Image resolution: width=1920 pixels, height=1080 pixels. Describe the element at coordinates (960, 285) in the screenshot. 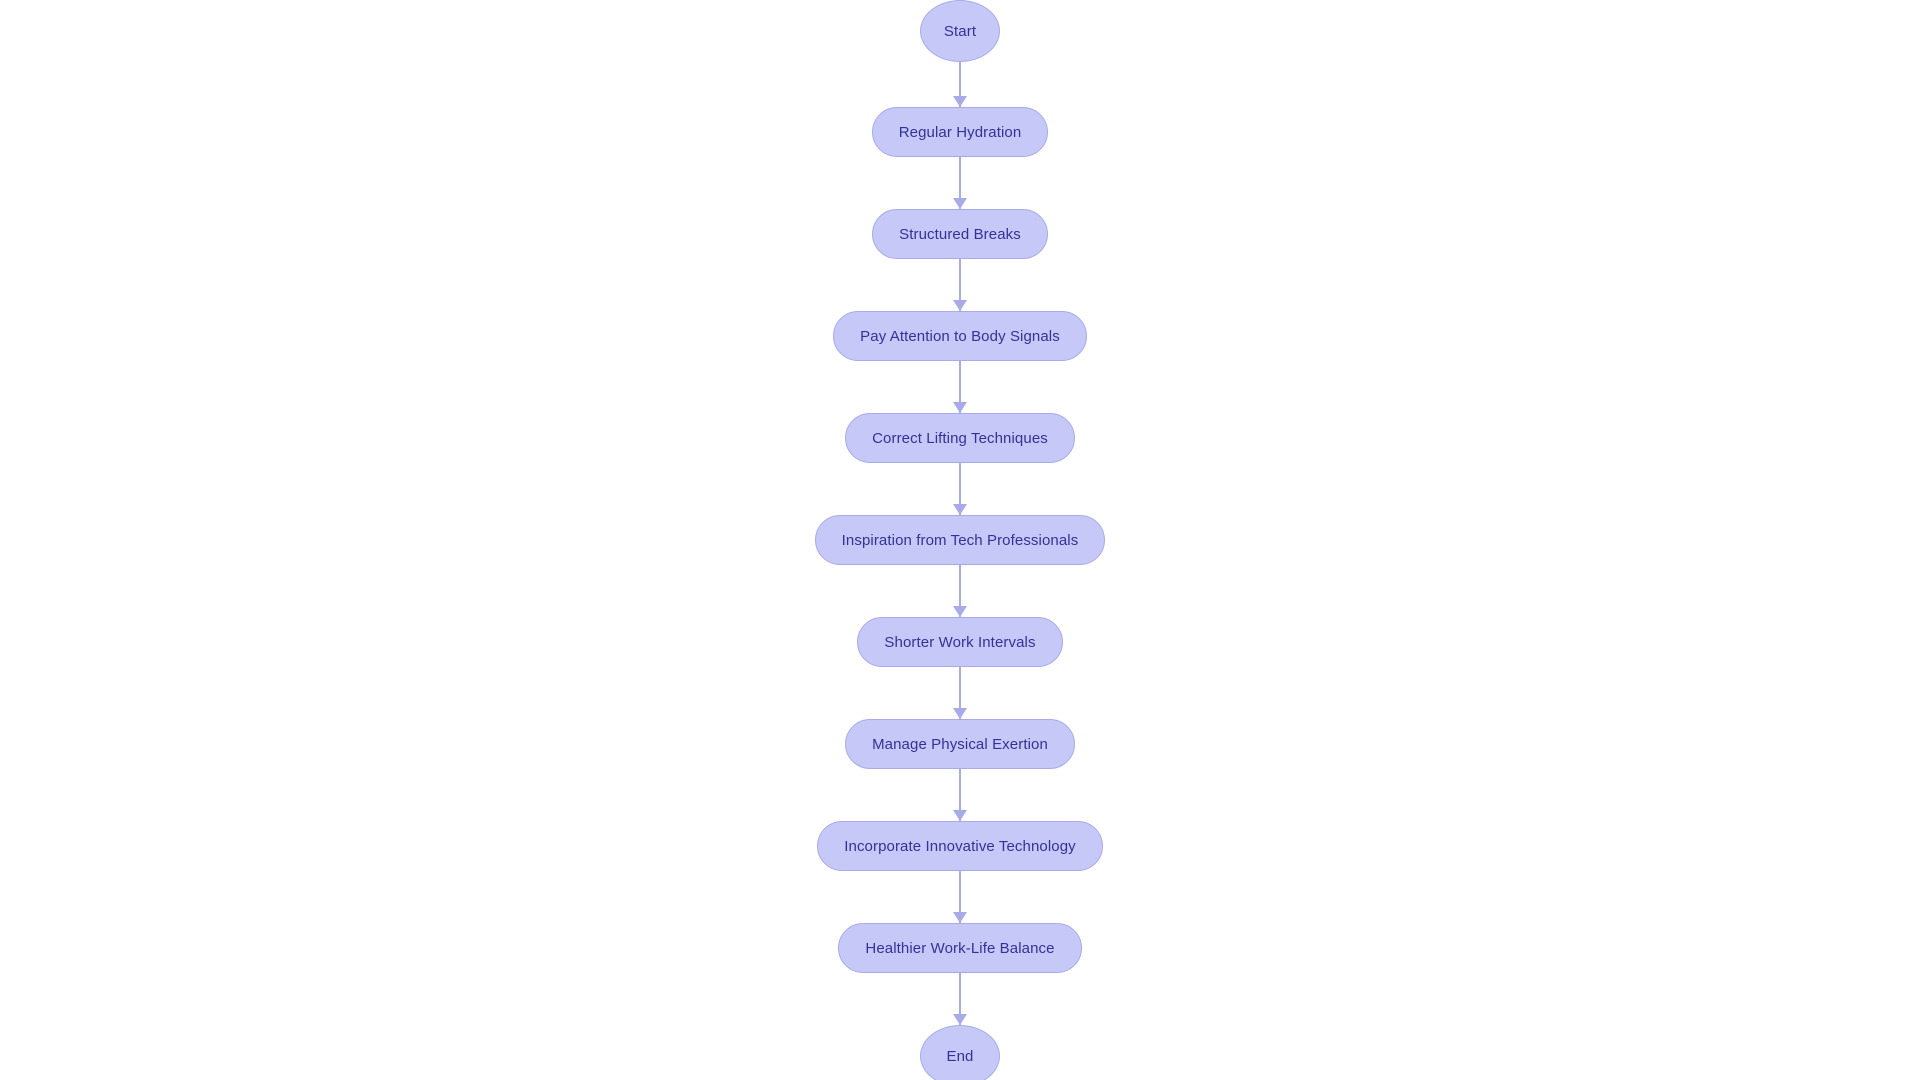

I see `edge-breaks-to-body-signals` at that location.